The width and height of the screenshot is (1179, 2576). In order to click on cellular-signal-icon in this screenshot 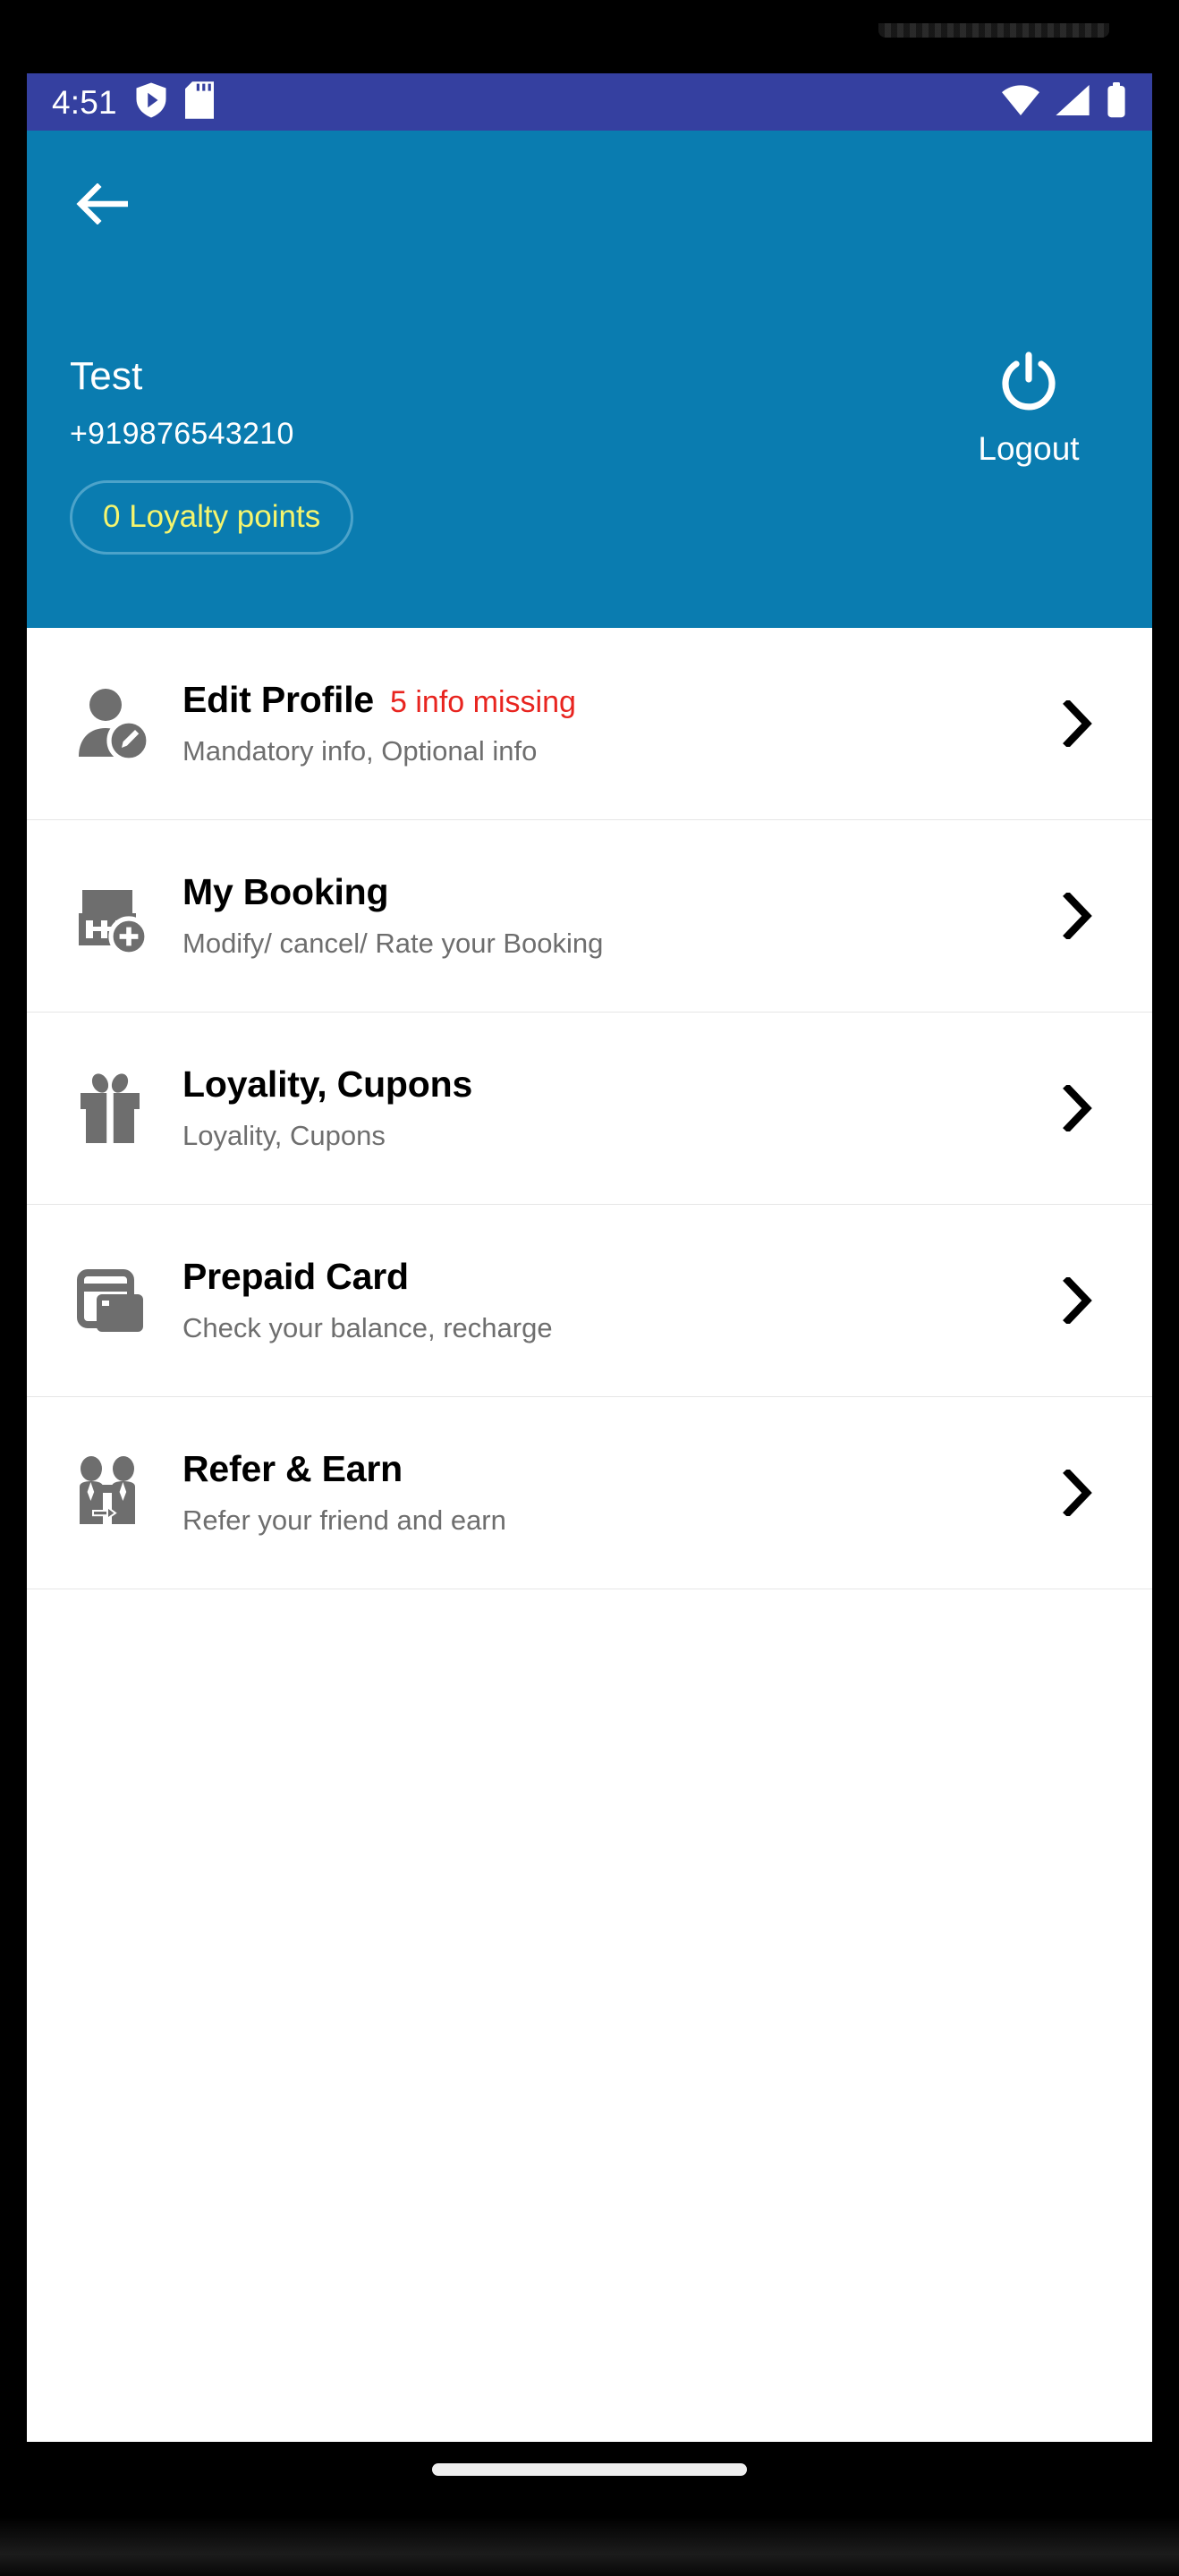, I will do `click(1073, 102)`.